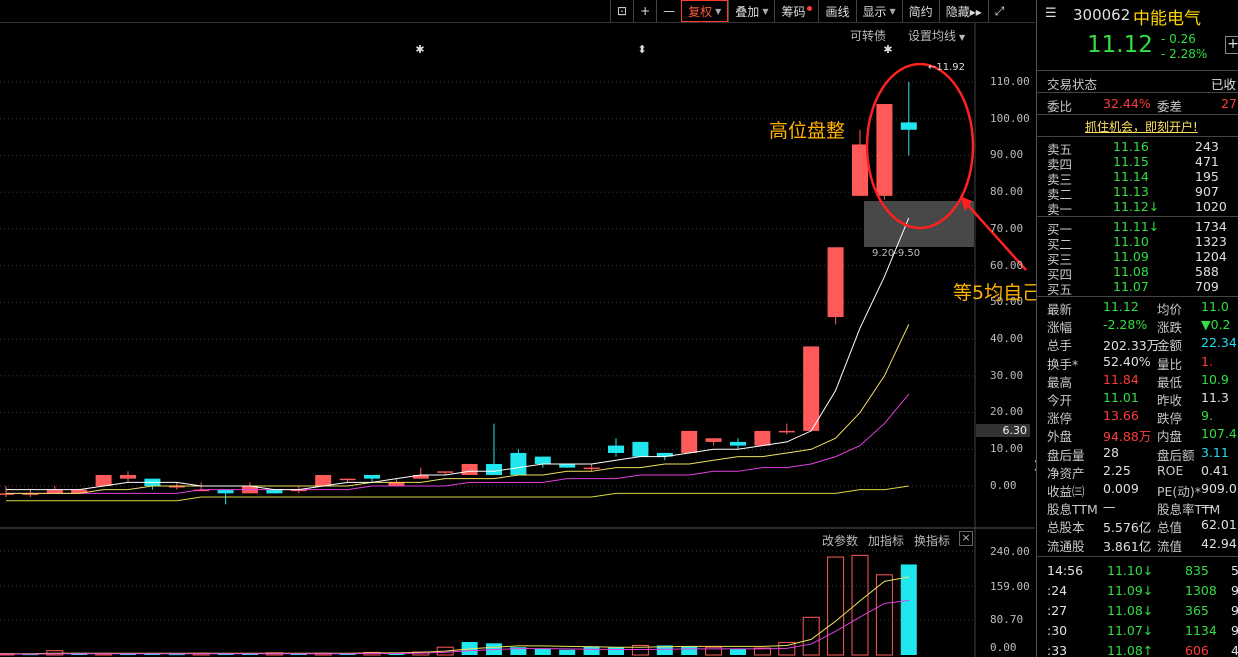 The width and height of the screenshot is (1238, 657). What do you see at coordinates (1176, 455) in the screenshot?
I see `stat-label: 盘后额` at bounding box center [1176, 455].